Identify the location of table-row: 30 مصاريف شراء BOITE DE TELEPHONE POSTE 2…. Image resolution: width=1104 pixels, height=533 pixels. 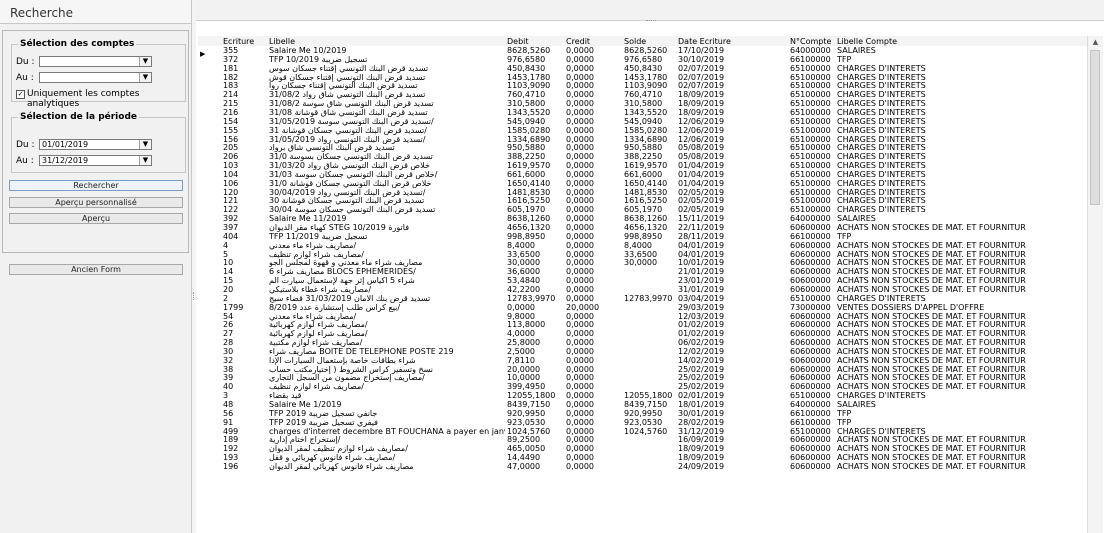
(642, 352).